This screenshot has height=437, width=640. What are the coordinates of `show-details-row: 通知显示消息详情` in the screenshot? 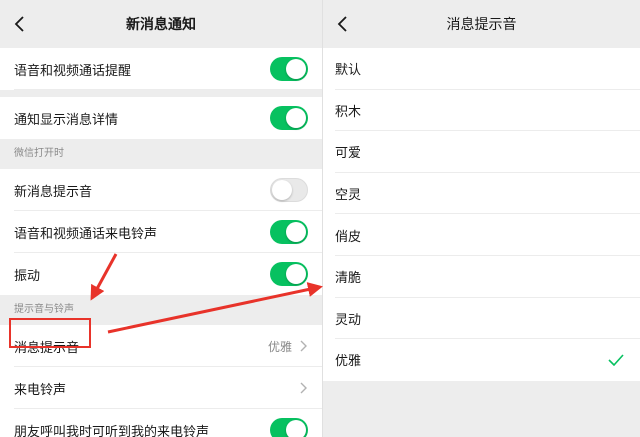 It's located at (161, 118).